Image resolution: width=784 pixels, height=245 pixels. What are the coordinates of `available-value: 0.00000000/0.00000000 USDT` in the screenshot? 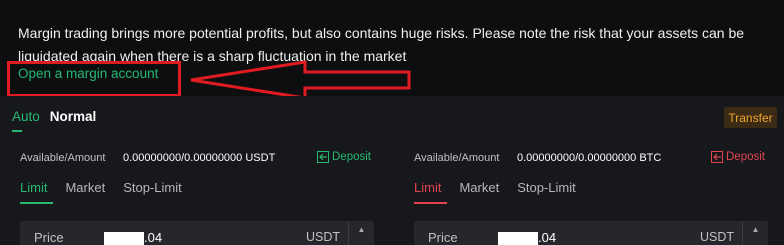 It's located at (199, 158).